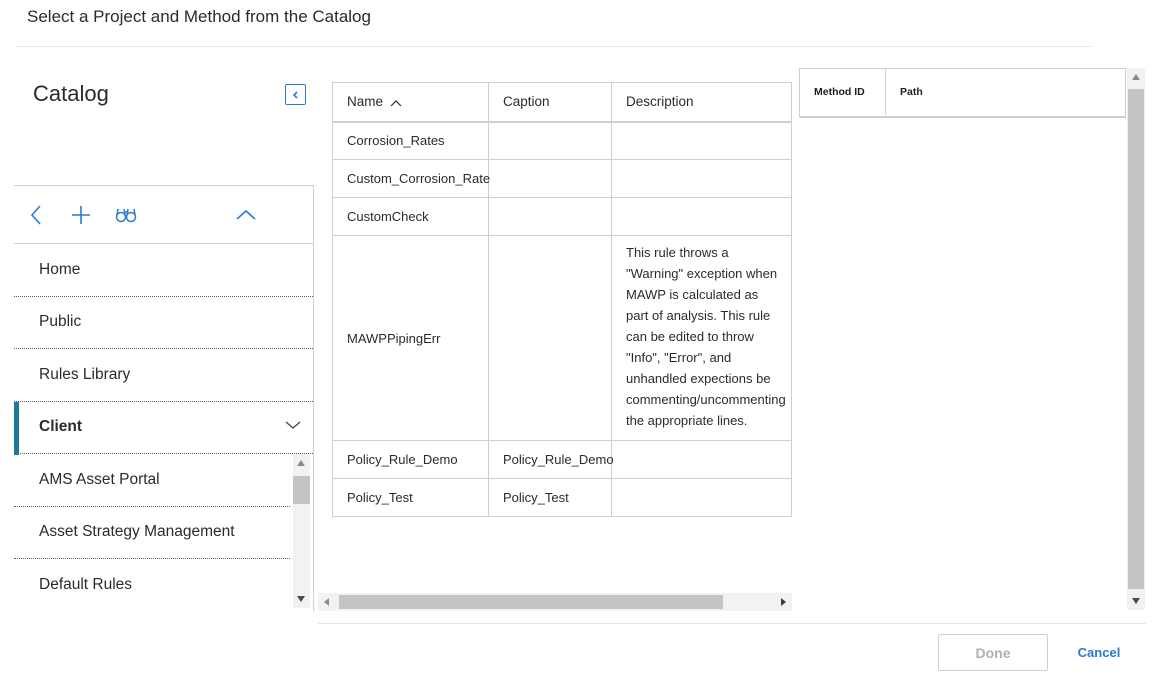 The height and width of the screenshot is (700, 1164). What do you see at coordinates (71, 93) in the screenshot?
I see `catalog-heading: Catalog` at bounding box center [71, 93].